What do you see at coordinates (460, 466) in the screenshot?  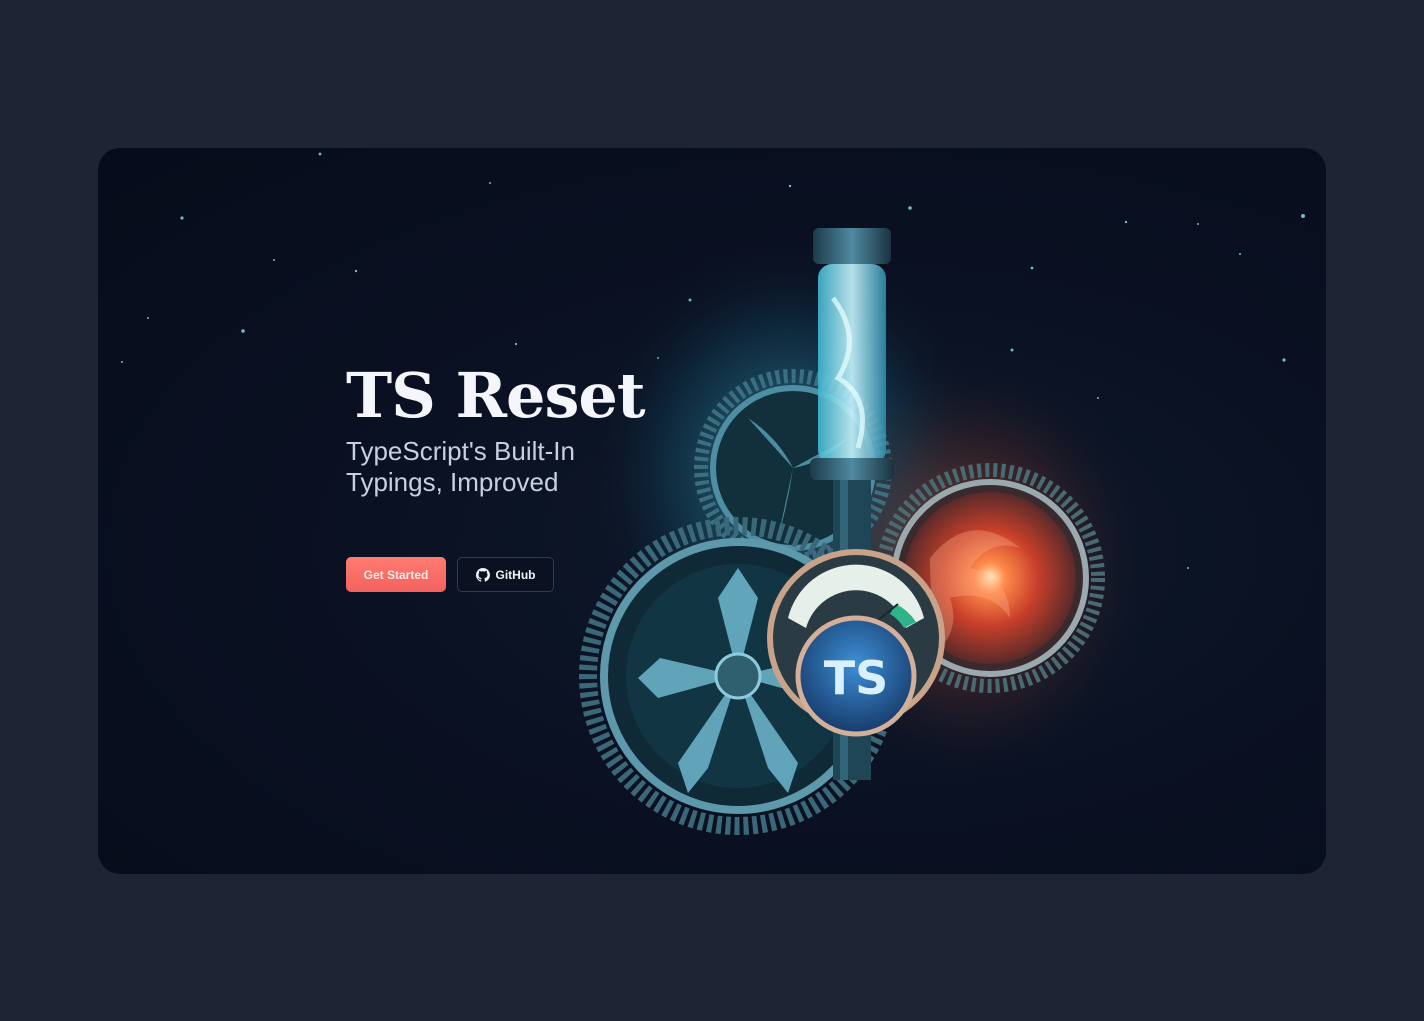 I see `page-subtitle: TypeScript's Built-In Typings, Improved` at bounding box center [460, 466].